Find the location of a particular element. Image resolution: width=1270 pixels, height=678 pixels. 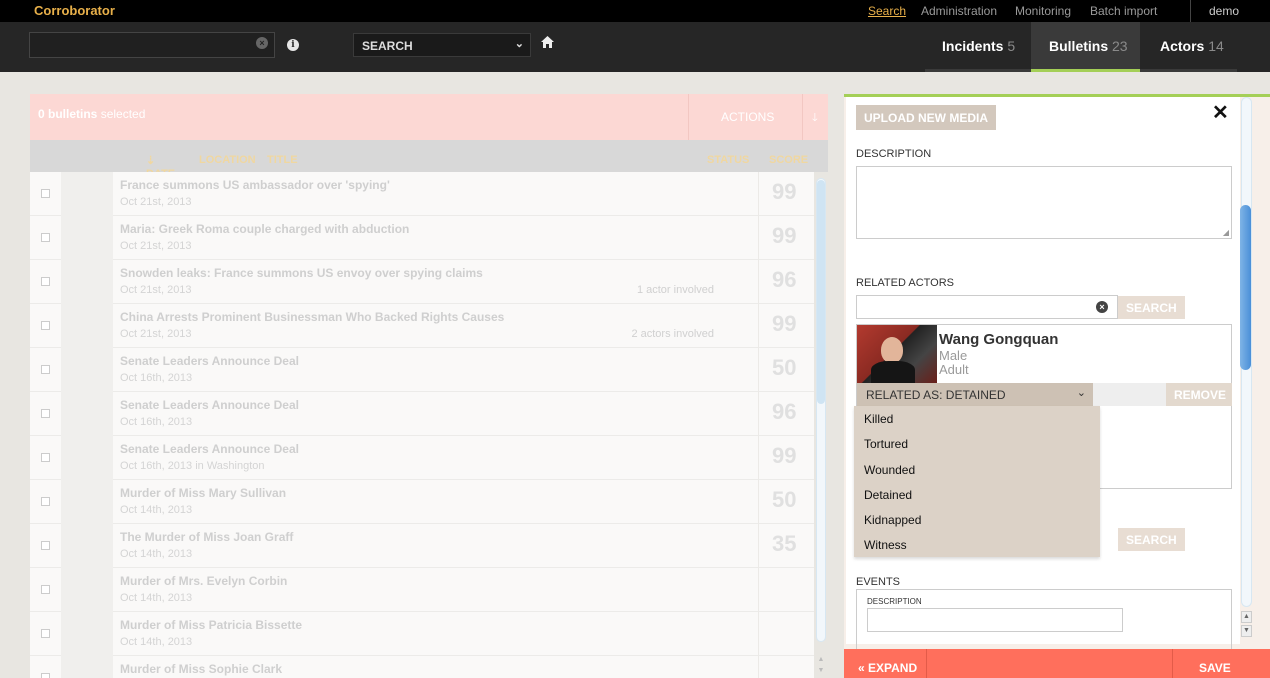

actor-name: Wang Gongquan is located at coordinates (998, 339).